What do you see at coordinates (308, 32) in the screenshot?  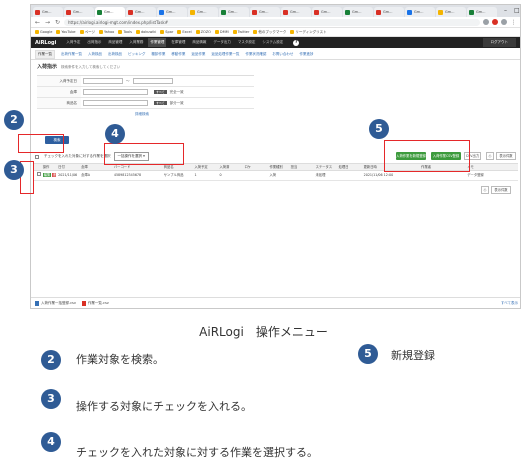 I see `bookmark-item: リーディングリスト` at bounding box center [308, 32].